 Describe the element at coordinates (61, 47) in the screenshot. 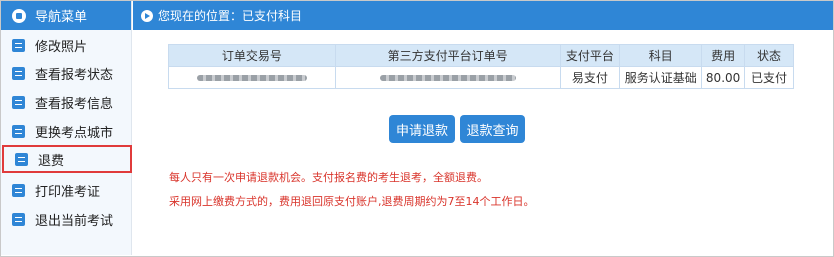

I see `sidebar-item-label: 修改照片` at that location.